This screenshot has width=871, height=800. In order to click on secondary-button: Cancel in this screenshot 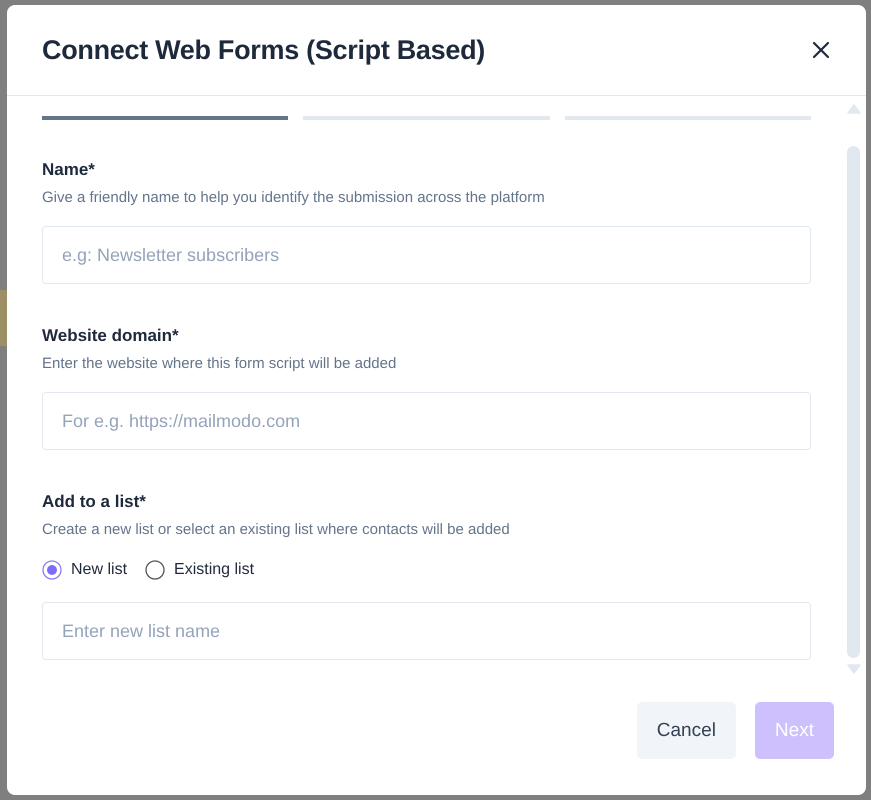, I will do `click(686, 730)`.